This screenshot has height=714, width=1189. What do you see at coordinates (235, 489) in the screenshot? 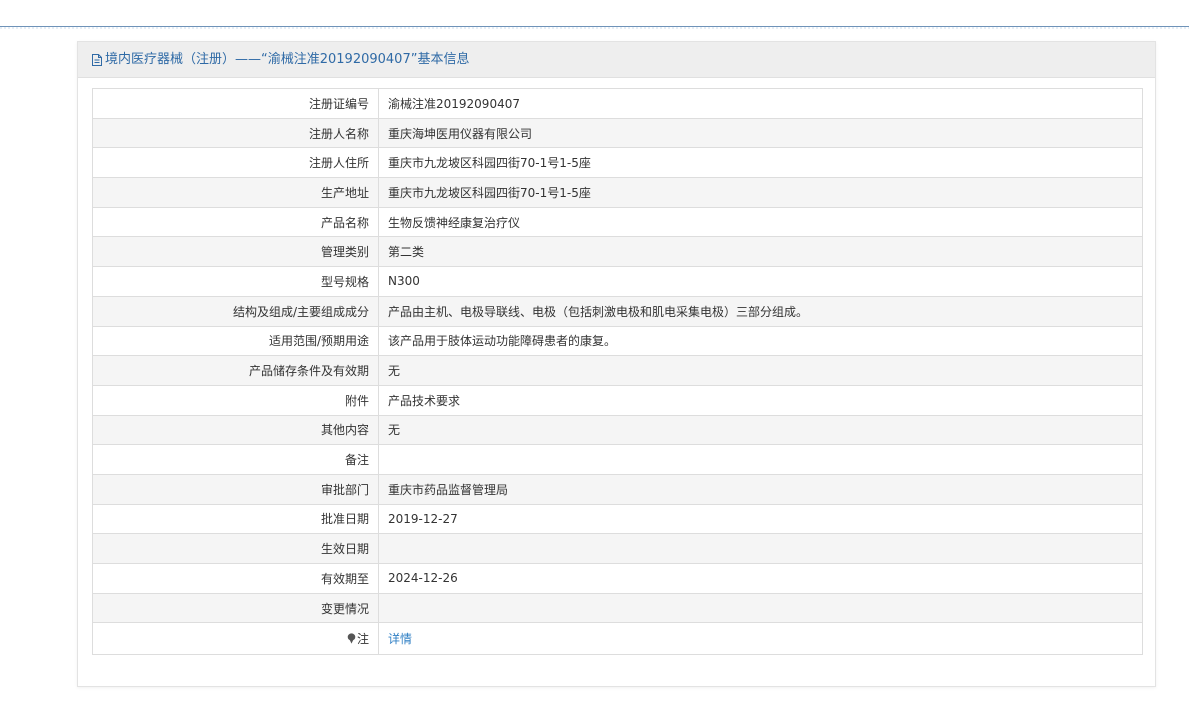
I see `row-label: 审批部门` at bounding box center [235, 489].